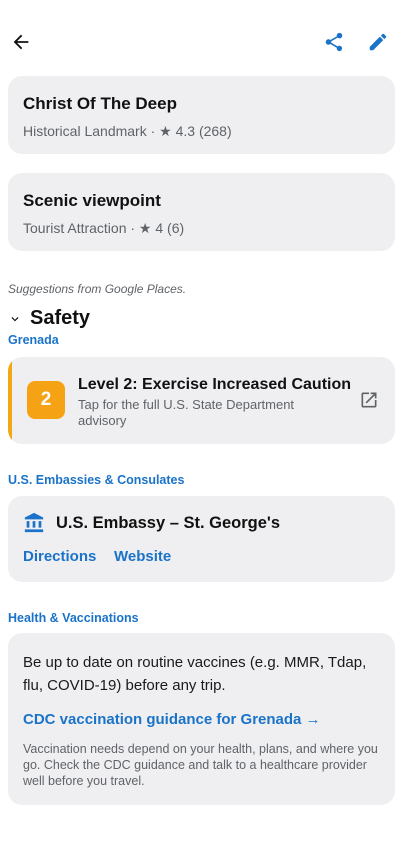 This screenshot has width=400, height=843. I want to click on place-name: Scenic viewpoint, so click(92, 200).